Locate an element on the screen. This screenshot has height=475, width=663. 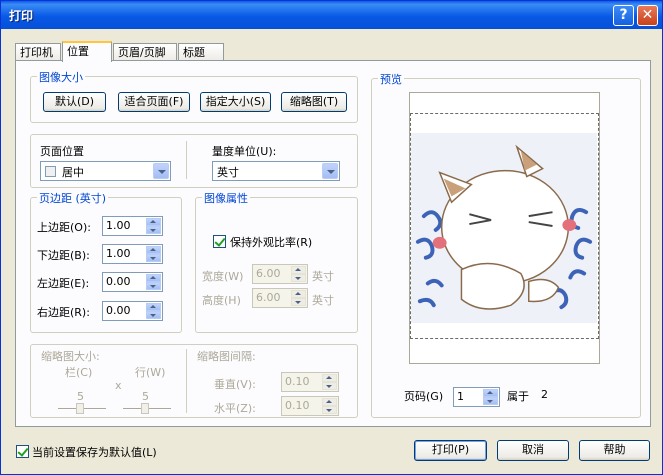
top-margin-spinner: 1.00 is located at coordinates (132, 226).